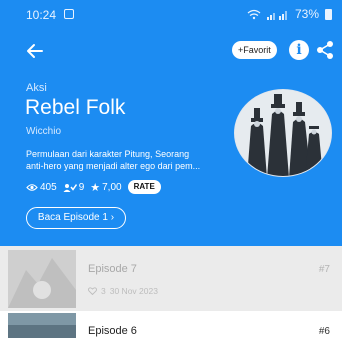  I want to click on episode-number: #6, so click(324, 331).